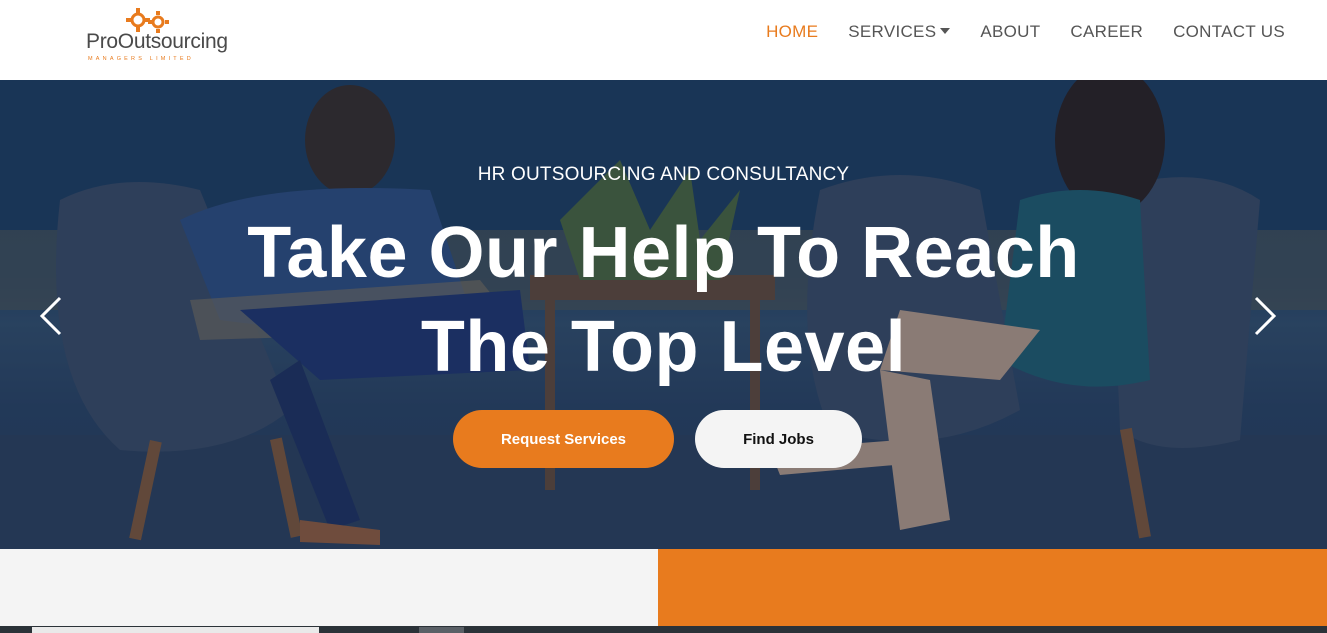 Image resolution: width=1327 pixels, height=633 pixels. Describe the element at coordinates (51, 316) in the screenshot. I see `chevron-left-icon` at that location.